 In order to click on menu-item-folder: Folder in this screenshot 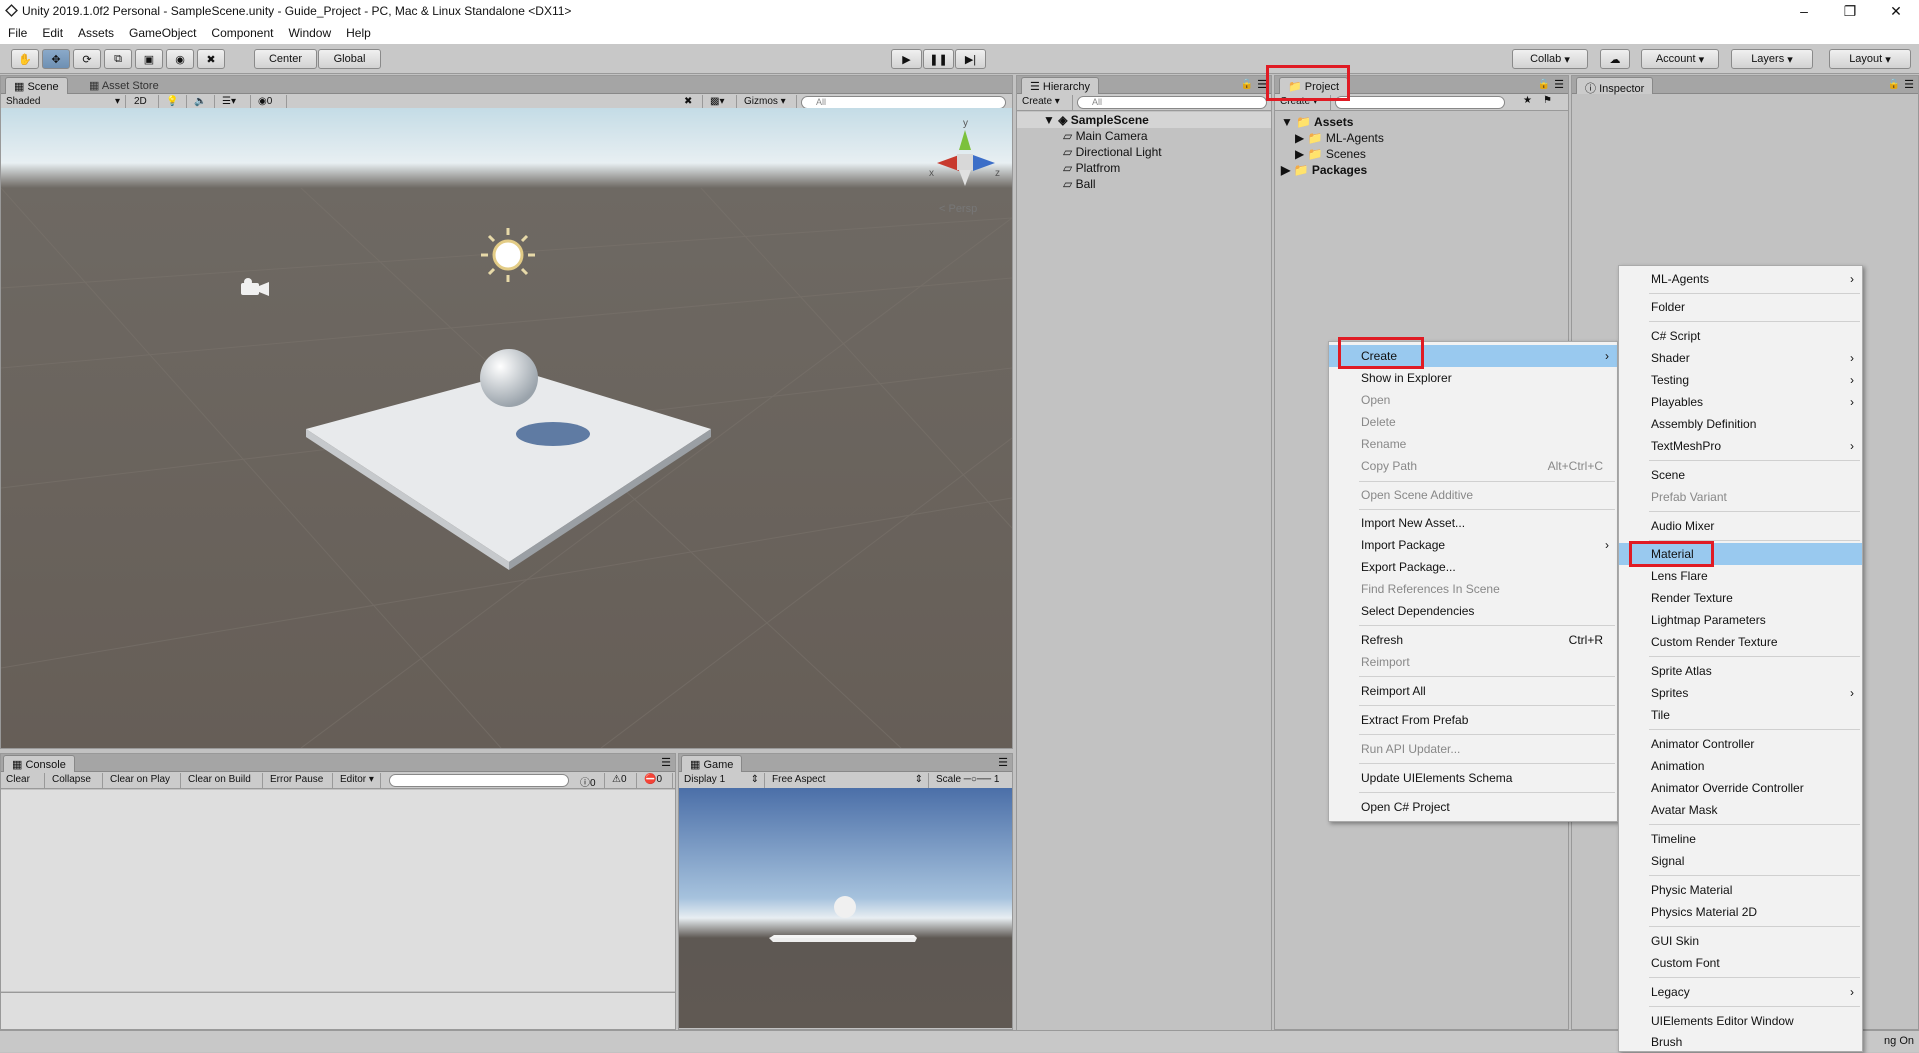, I will do `click(1740, 307)`.